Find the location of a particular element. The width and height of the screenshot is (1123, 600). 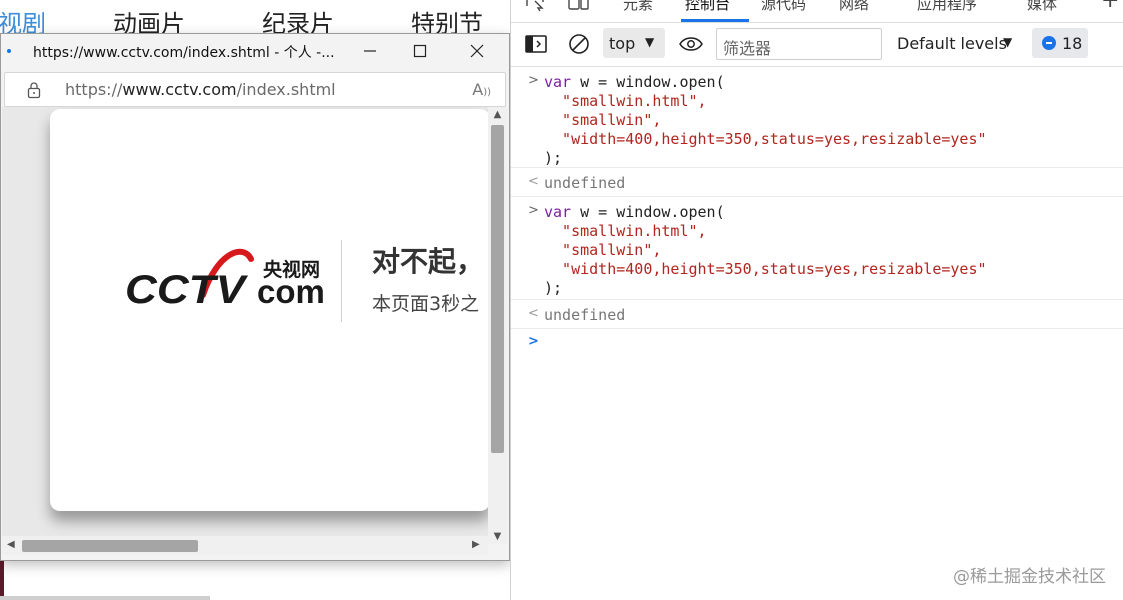

sidebar-toggle-icon is located at coordinates (536, 44).